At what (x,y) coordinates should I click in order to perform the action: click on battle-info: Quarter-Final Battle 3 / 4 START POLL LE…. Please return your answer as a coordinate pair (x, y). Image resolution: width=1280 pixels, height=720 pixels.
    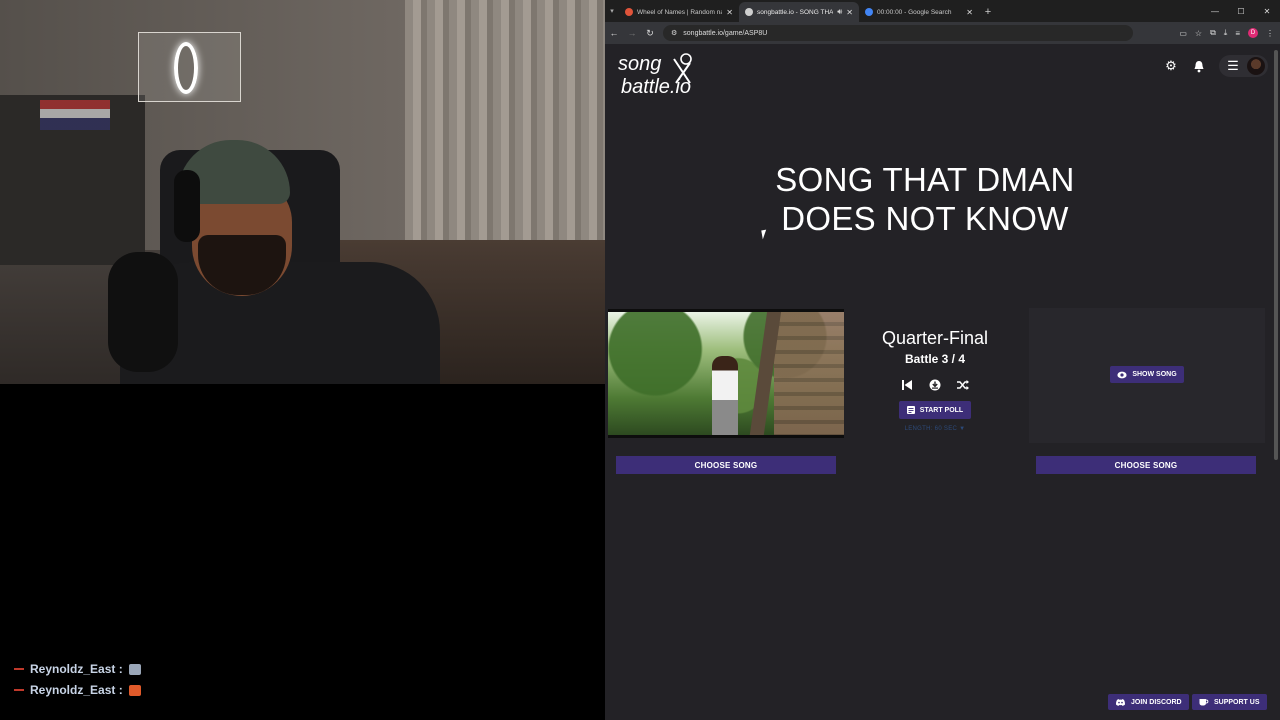
    Looking at the image, I should click on (935, 380).